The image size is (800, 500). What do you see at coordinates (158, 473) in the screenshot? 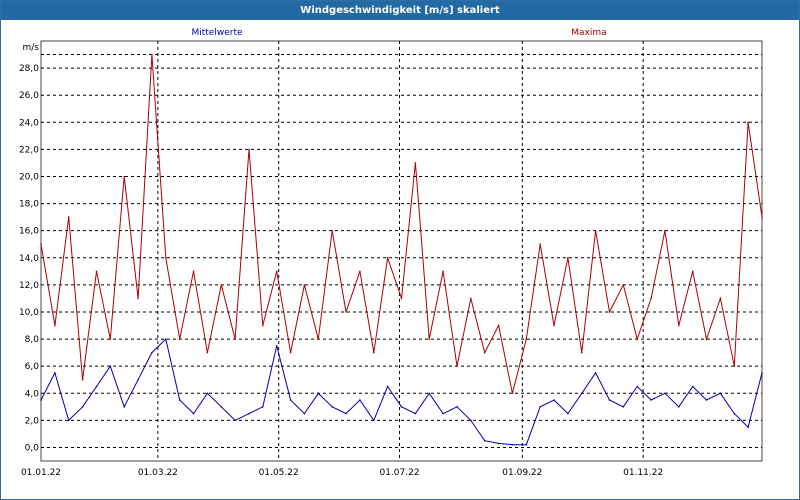
I see `x-tick-label: 01.03.22` at bounding box center [158, 473].